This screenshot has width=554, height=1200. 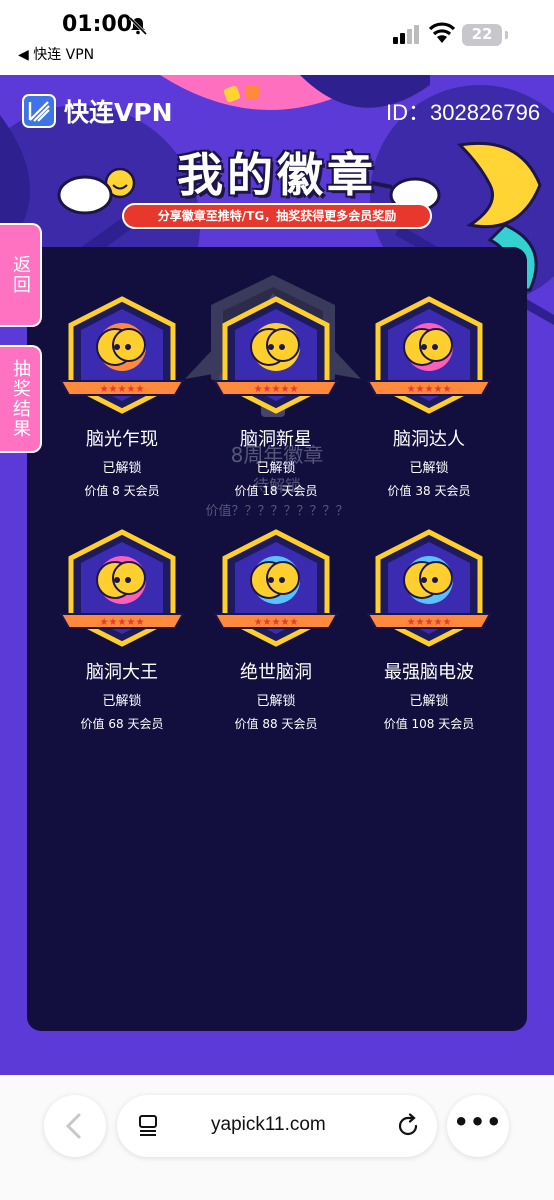 What do you see at coordinates (122, 672) in the screenshot?
I see `badge-name: 脑洞大王` at bounding box center [122, 672].